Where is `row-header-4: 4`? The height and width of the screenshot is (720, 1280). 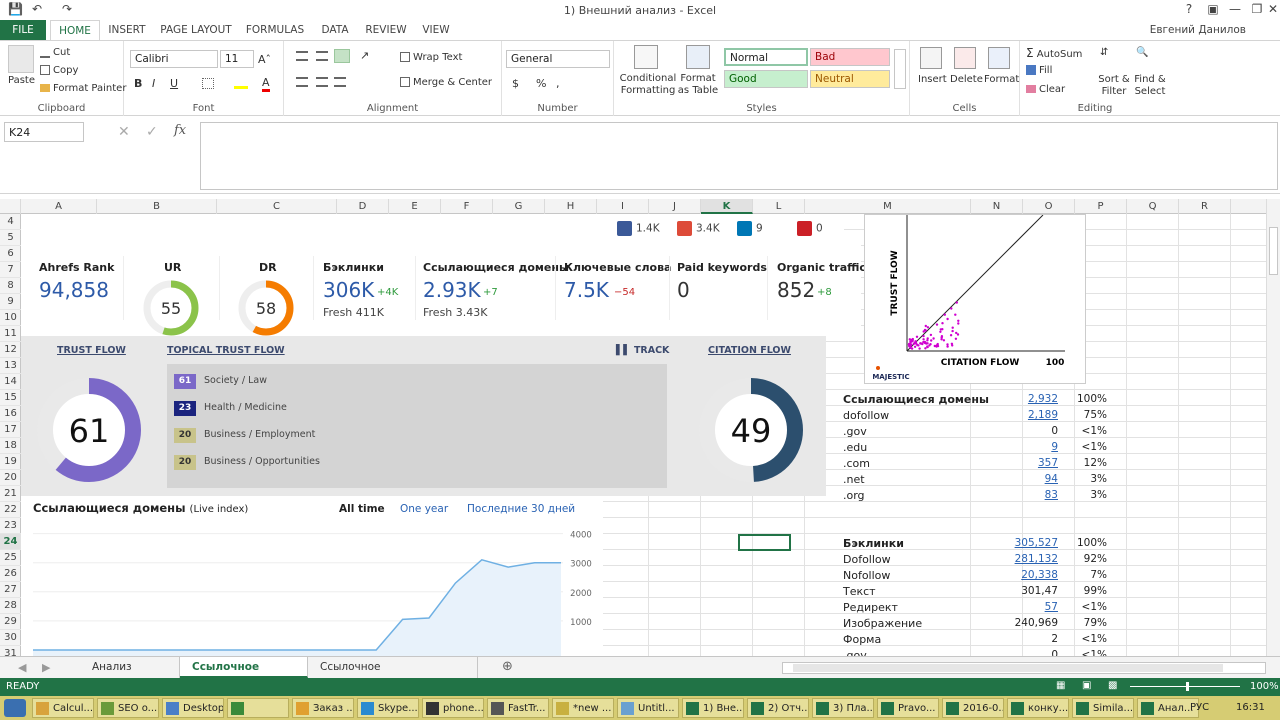
row-header-4: 4 is located at coordinates (10, 222).